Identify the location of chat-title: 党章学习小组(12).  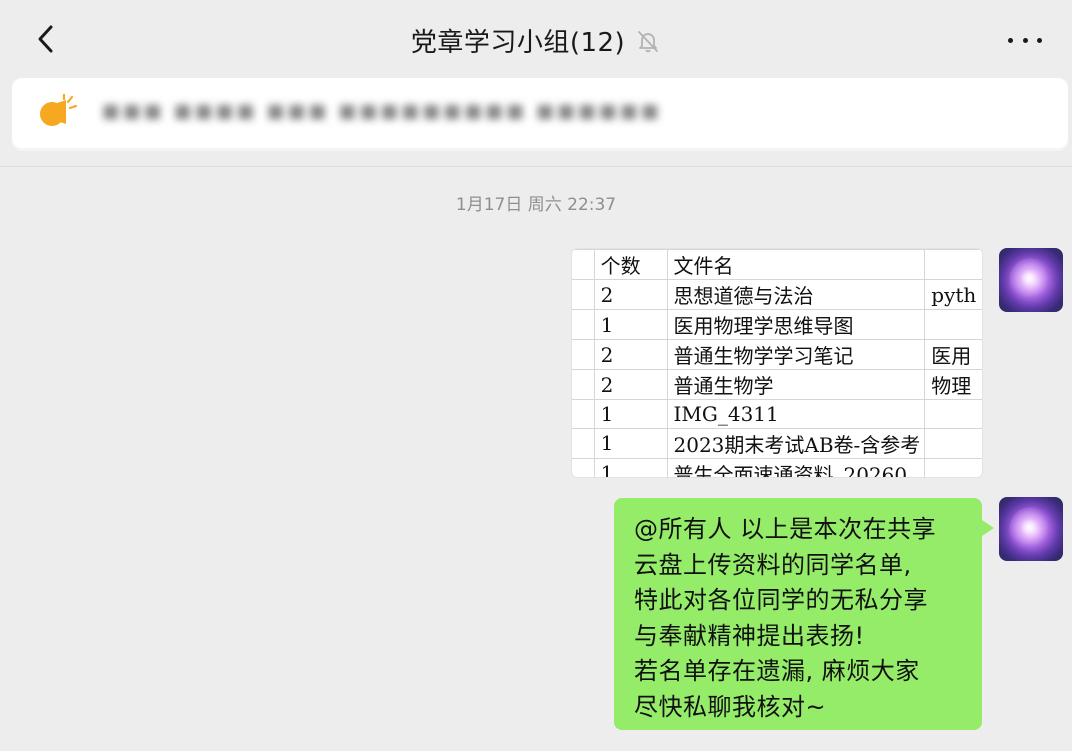
(518, 40).